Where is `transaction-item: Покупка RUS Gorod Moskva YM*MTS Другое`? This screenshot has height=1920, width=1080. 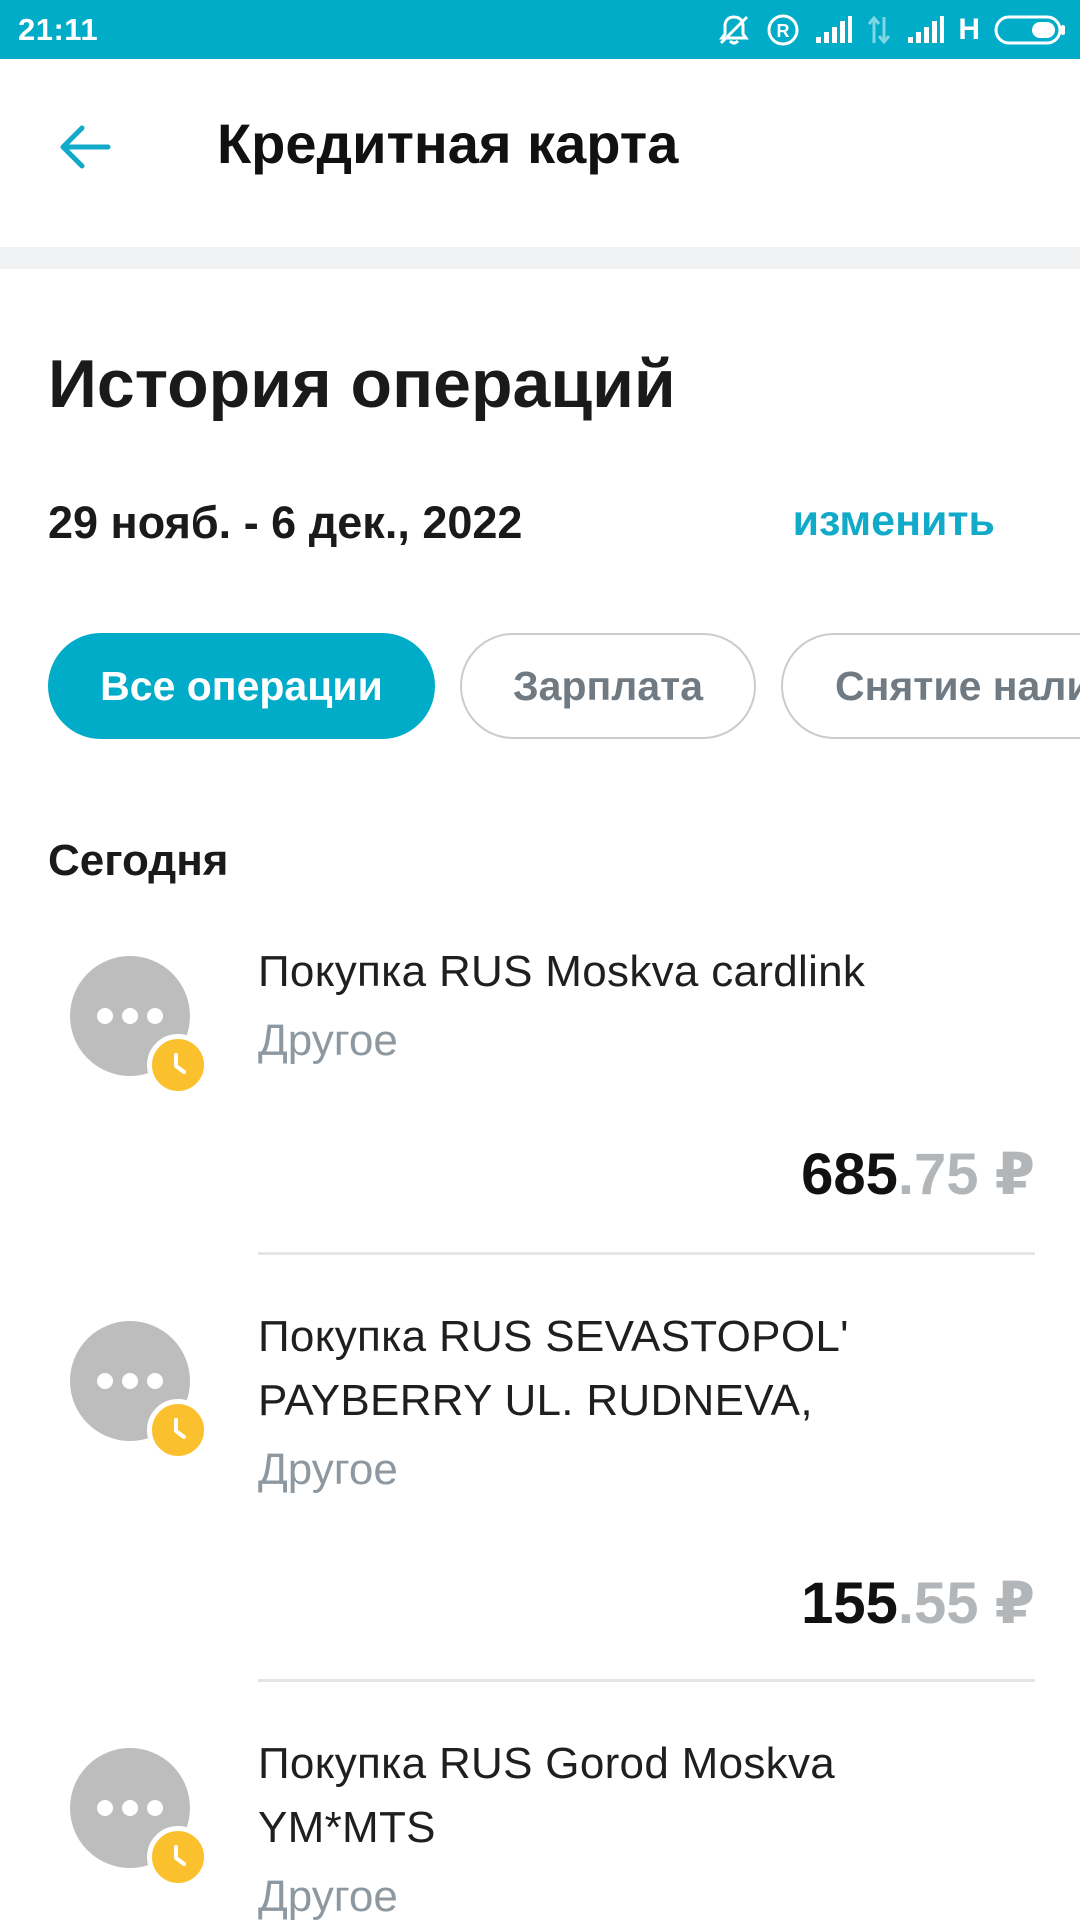
transaction-item: Покупка RUS Gorod Moskva YM*MTS Другое is located at coordinates (540, 1826).